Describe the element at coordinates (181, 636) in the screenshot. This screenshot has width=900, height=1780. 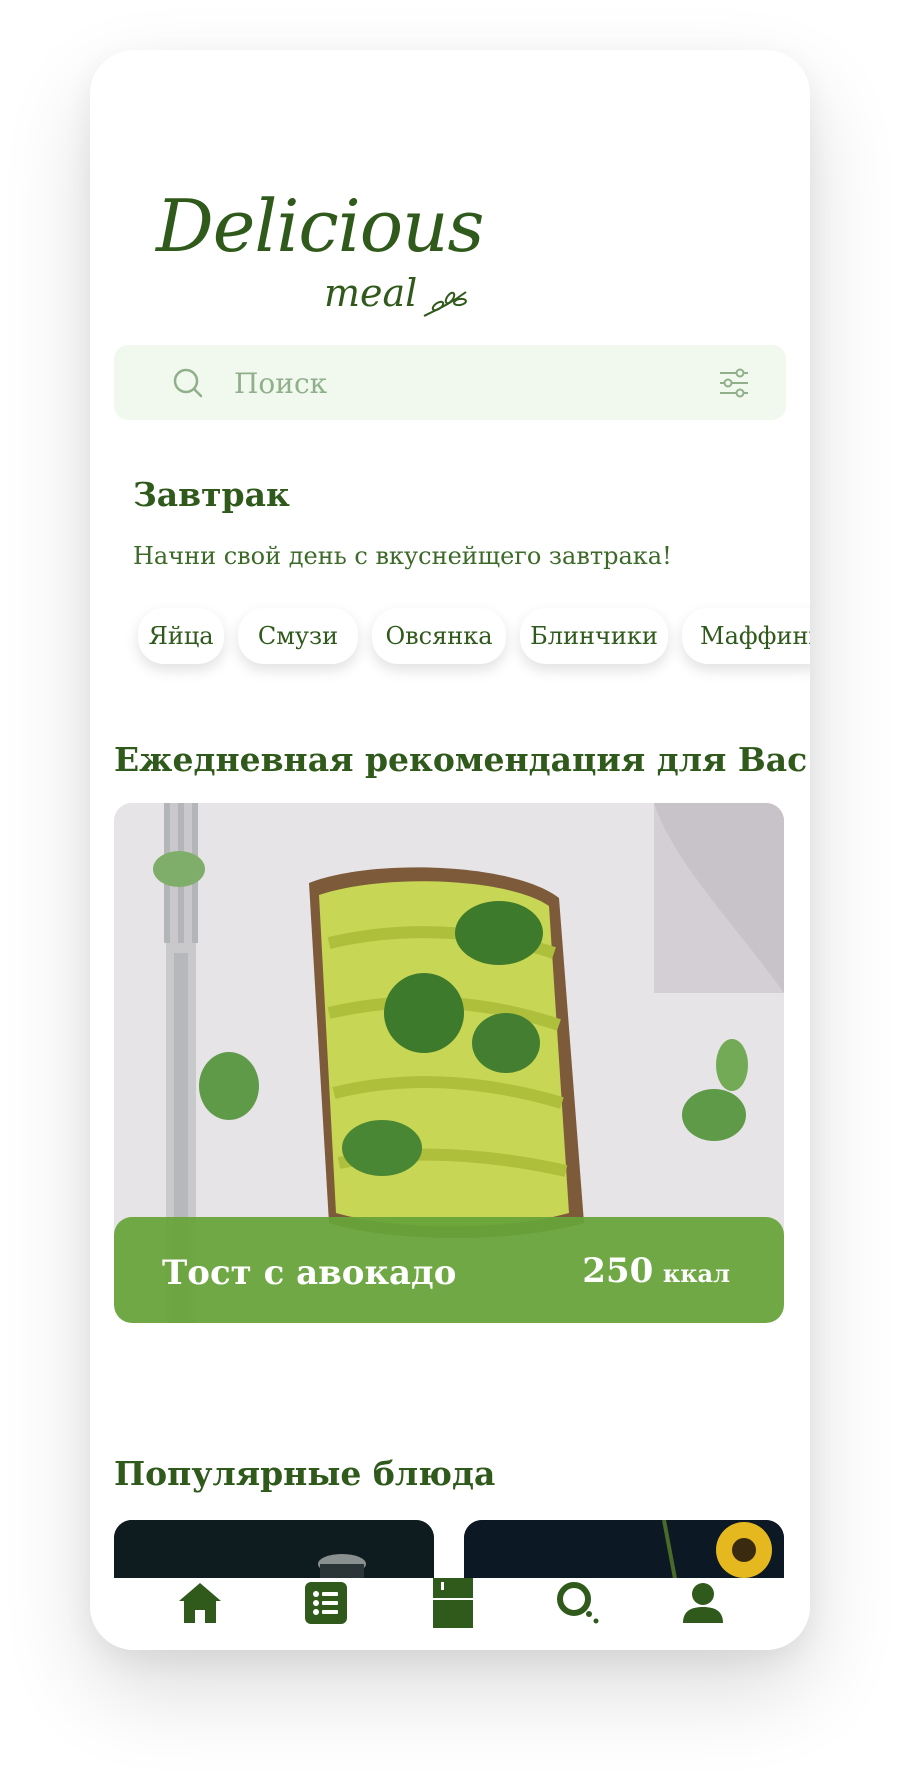
I see `chip-eggs: Яйца` at that location.